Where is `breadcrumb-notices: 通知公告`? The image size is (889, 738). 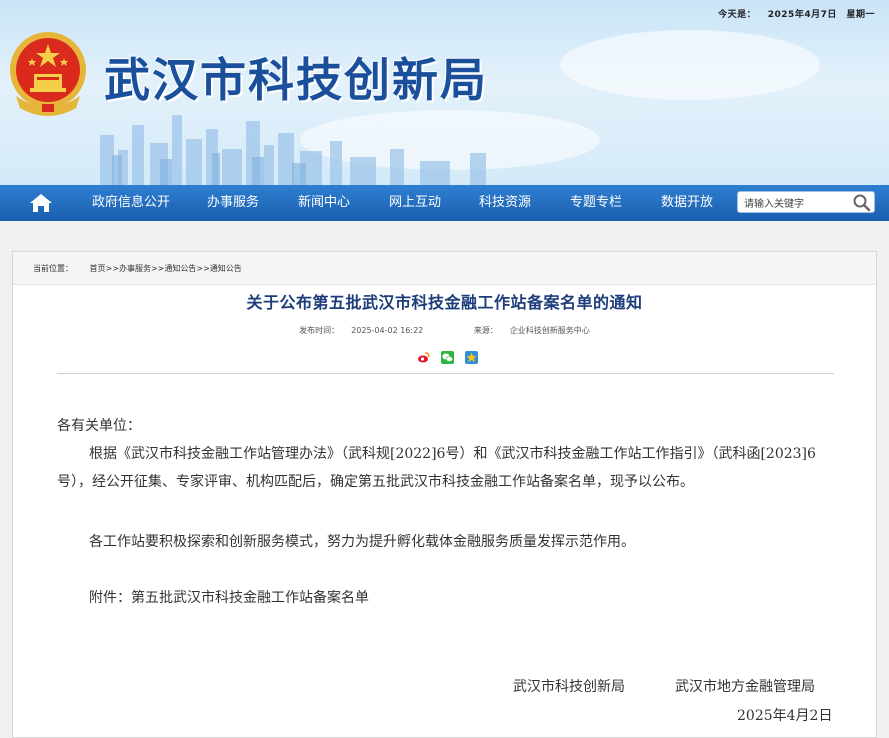
breadcrumb-notices: 通知公告 is located at coordinates (180, 268).